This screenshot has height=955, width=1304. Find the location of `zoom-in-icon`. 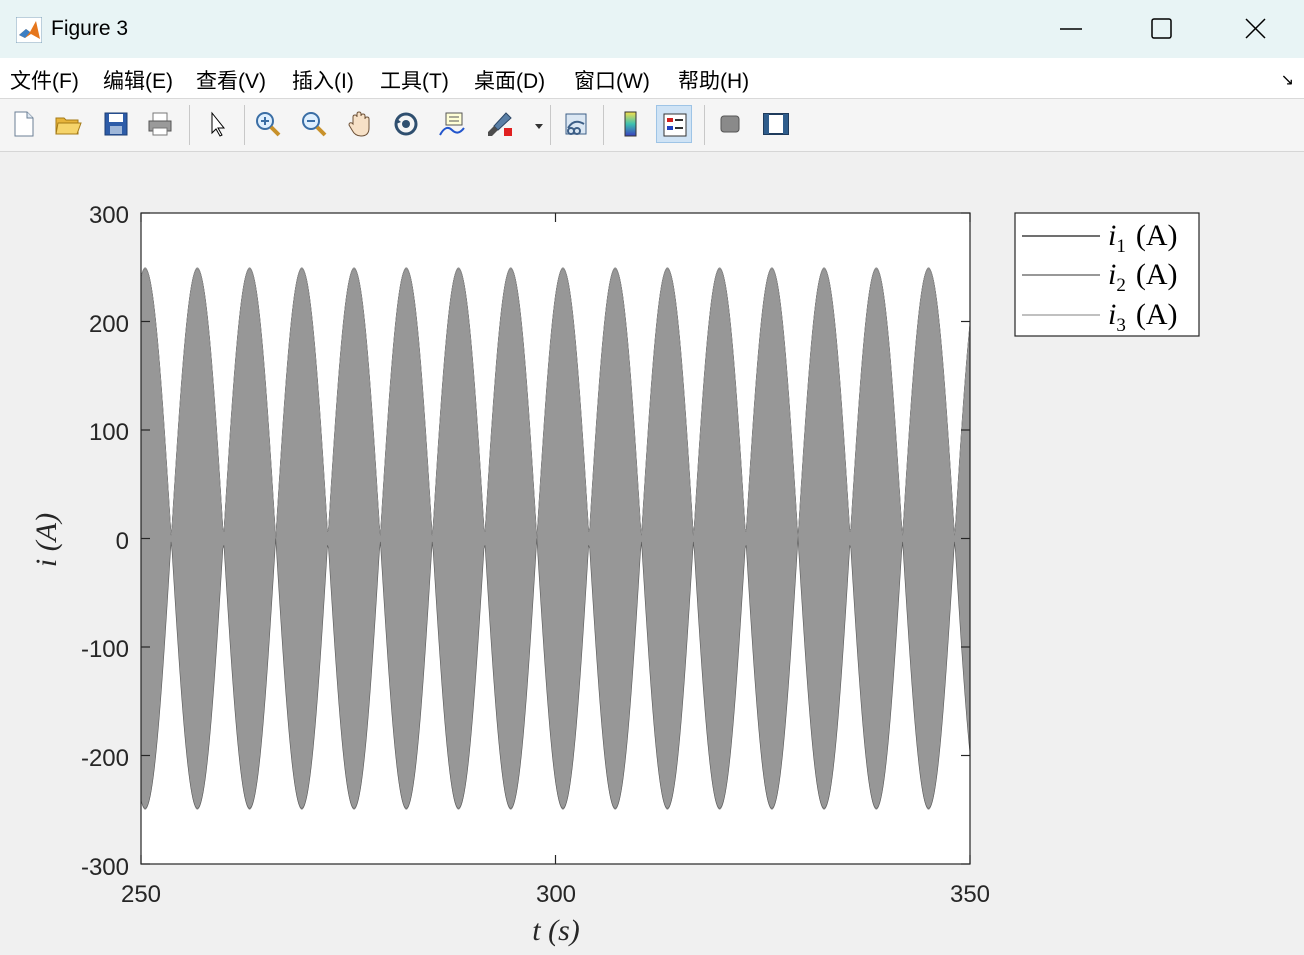

zoom-in-icon is located at coordinates (268, 124).